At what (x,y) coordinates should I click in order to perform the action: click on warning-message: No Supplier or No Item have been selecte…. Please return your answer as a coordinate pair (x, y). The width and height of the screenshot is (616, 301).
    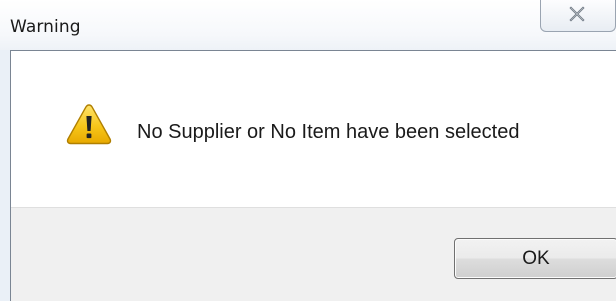
    Looking at the image, I should click on (328, 132).